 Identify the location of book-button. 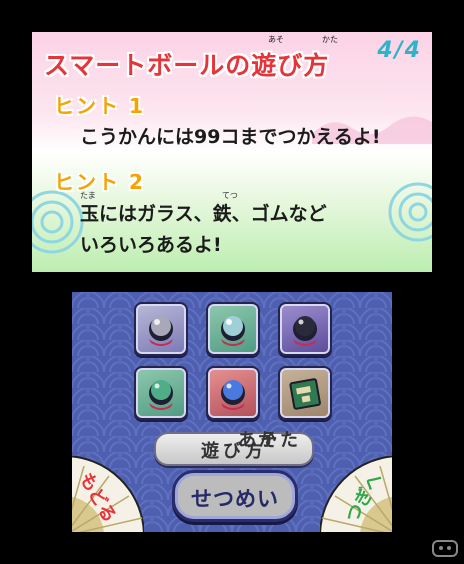
(305, 393).